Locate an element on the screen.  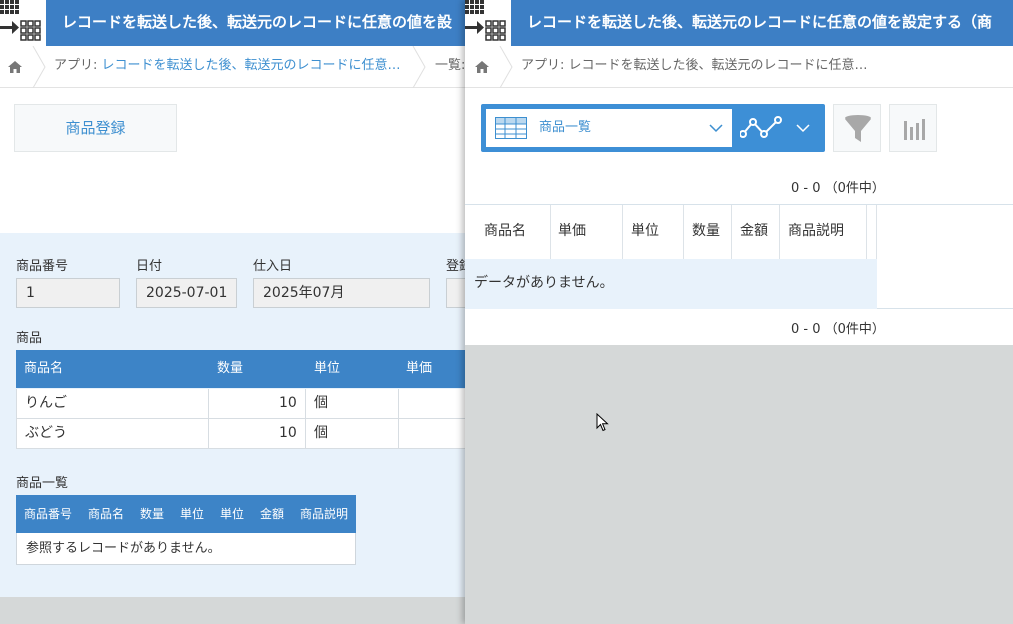
product-table-header: 商品名 数量 単位 単価 is located at coordinates (240, 369).